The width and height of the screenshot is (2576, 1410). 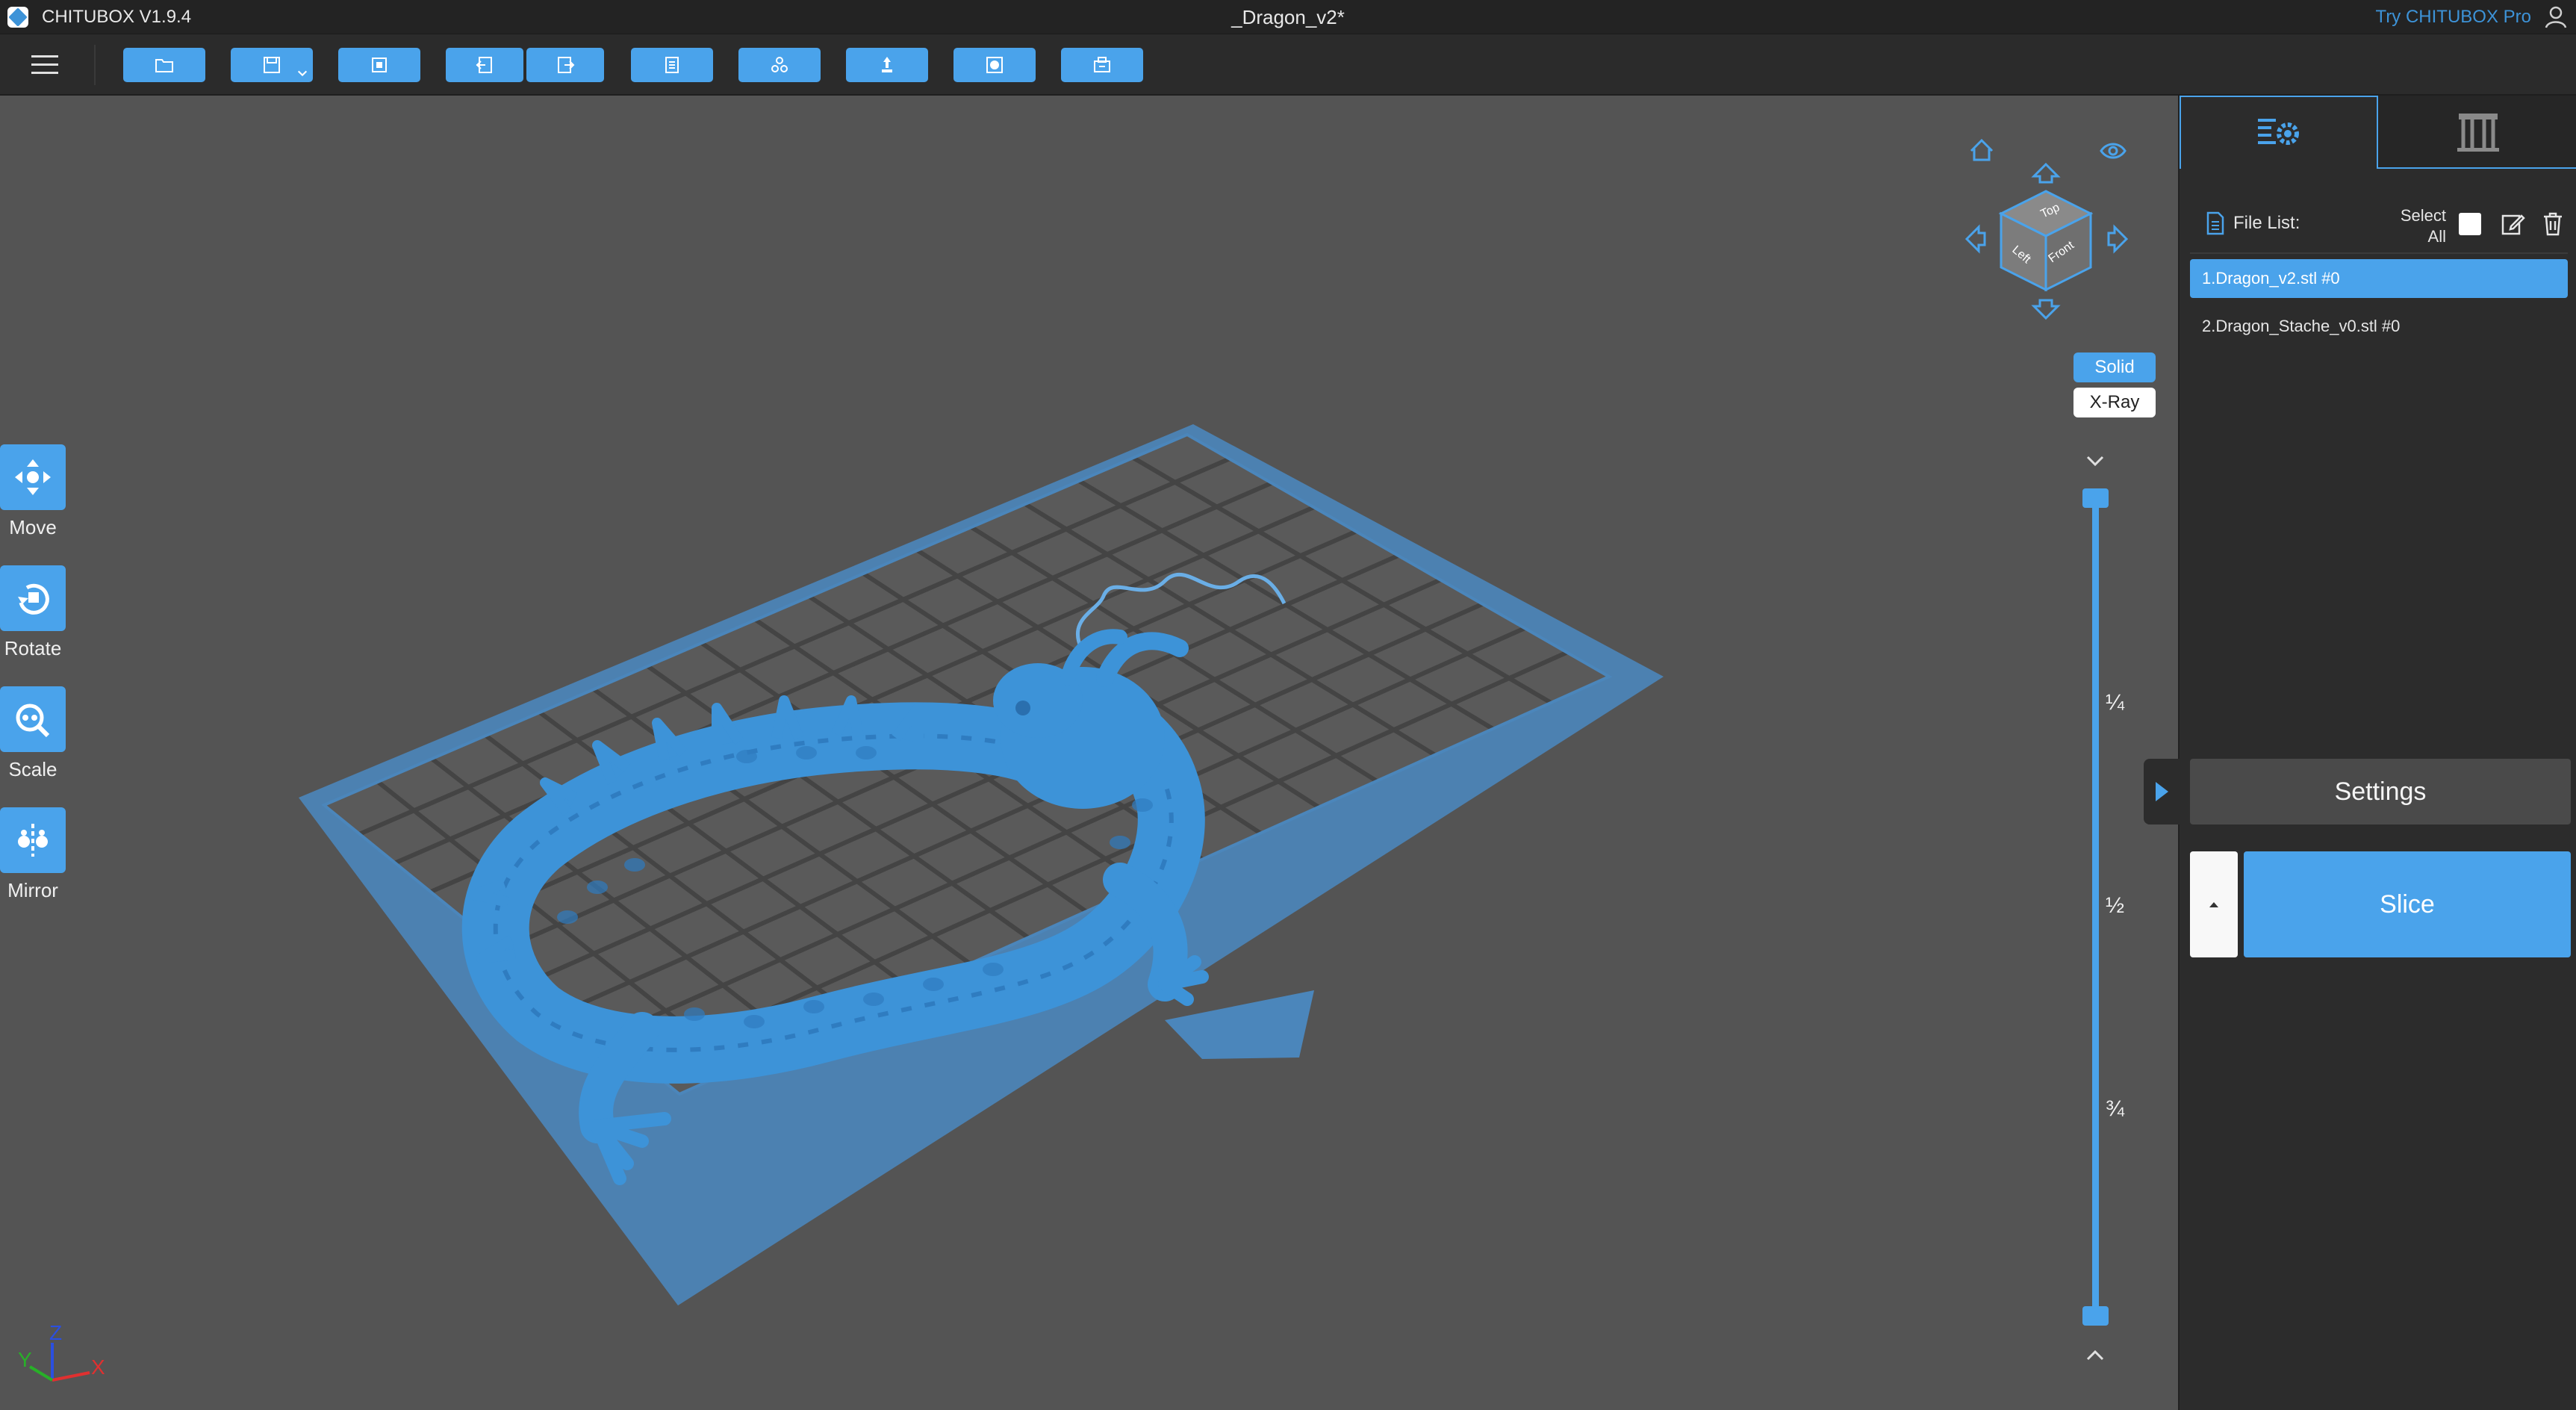 I want to click on xray-mode-button: X-Ray, so click(x=2114, y=402).